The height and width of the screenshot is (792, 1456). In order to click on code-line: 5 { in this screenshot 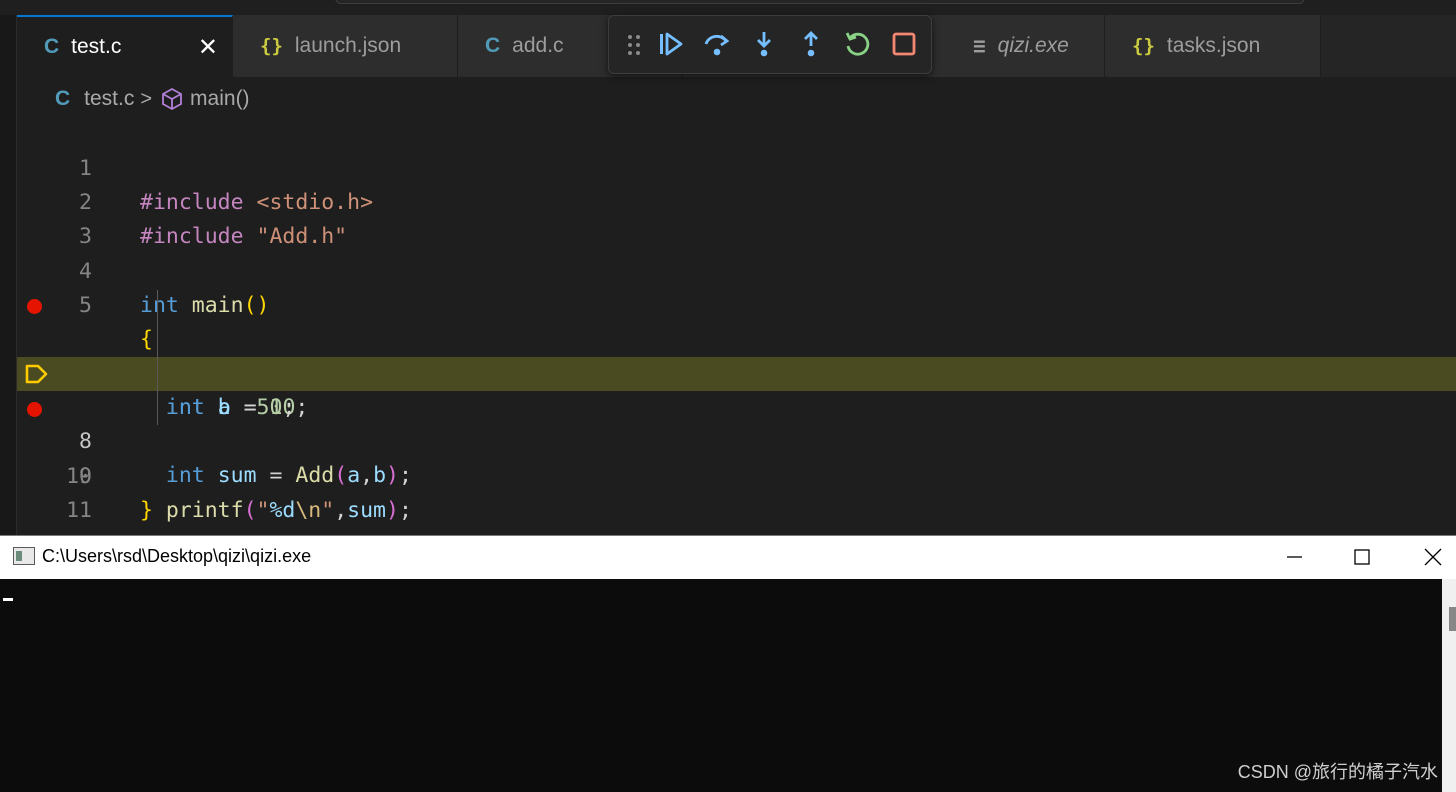, I will do `click(736, 303)`.